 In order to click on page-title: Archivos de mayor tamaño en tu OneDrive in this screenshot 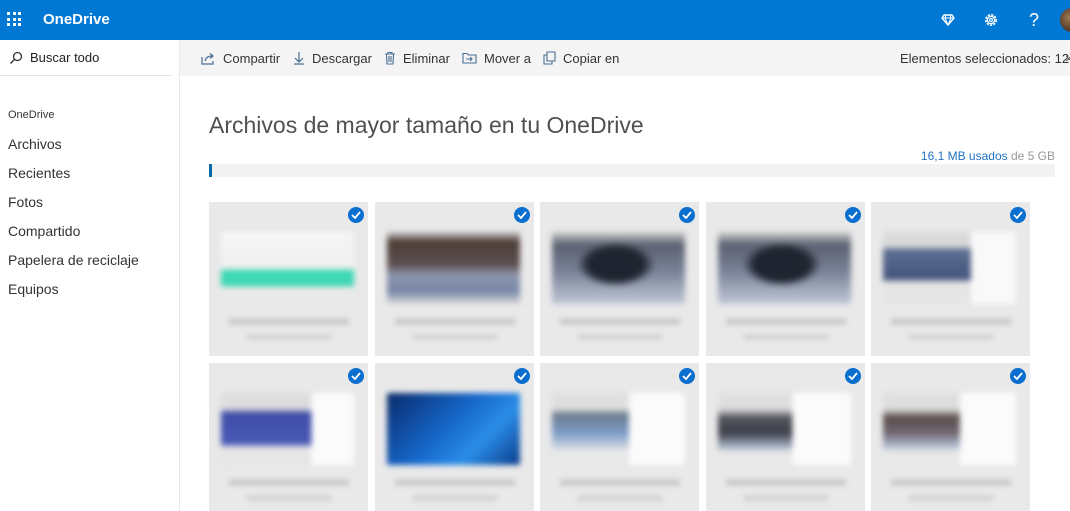, I will do `click(426, 125)`.